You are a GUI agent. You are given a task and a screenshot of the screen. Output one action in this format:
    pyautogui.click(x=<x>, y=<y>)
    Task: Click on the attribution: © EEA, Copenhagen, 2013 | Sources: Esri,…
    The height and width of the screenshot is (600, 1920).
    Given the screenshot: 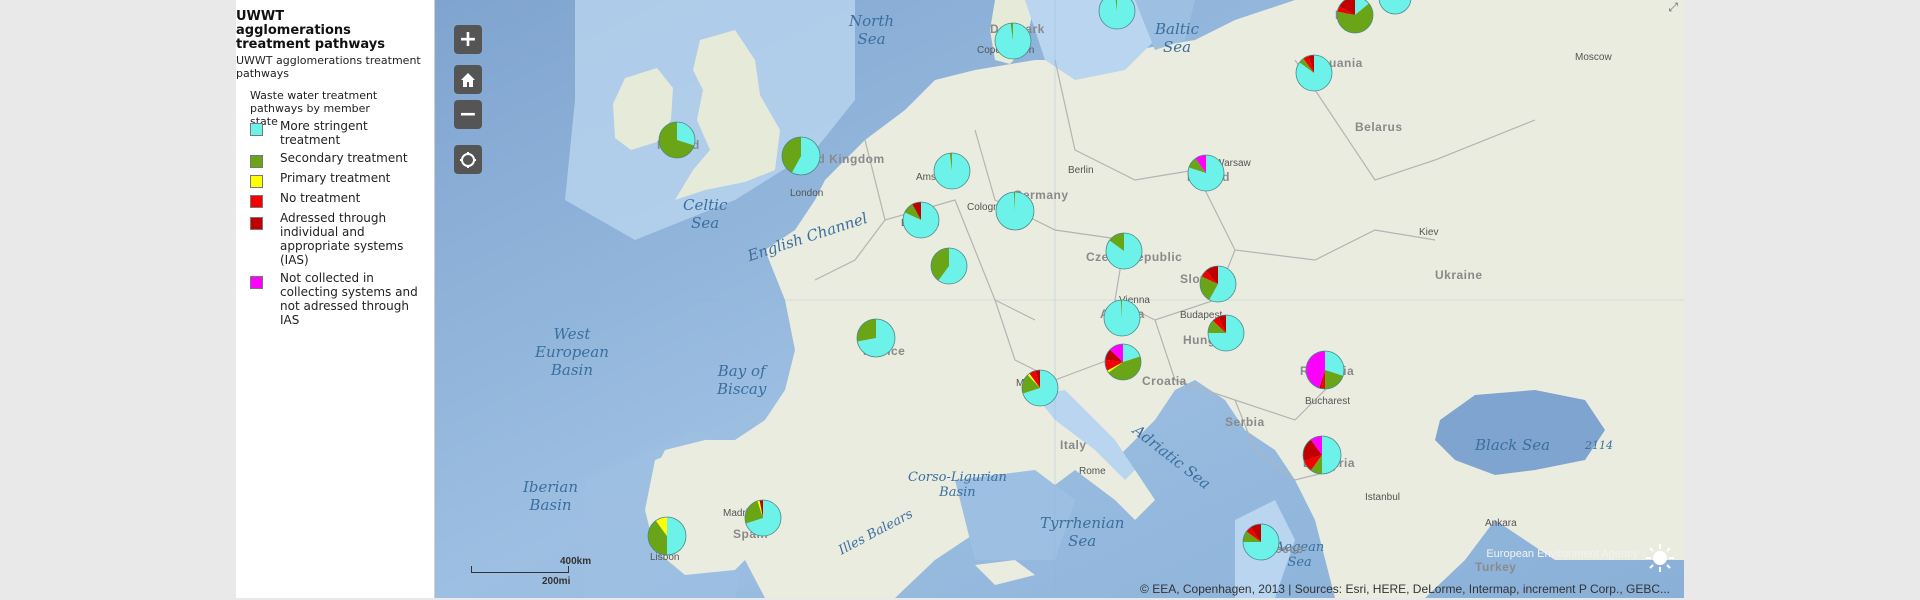 What is the action you would take?
    pyautogui.click(x=1405, y=589)
    